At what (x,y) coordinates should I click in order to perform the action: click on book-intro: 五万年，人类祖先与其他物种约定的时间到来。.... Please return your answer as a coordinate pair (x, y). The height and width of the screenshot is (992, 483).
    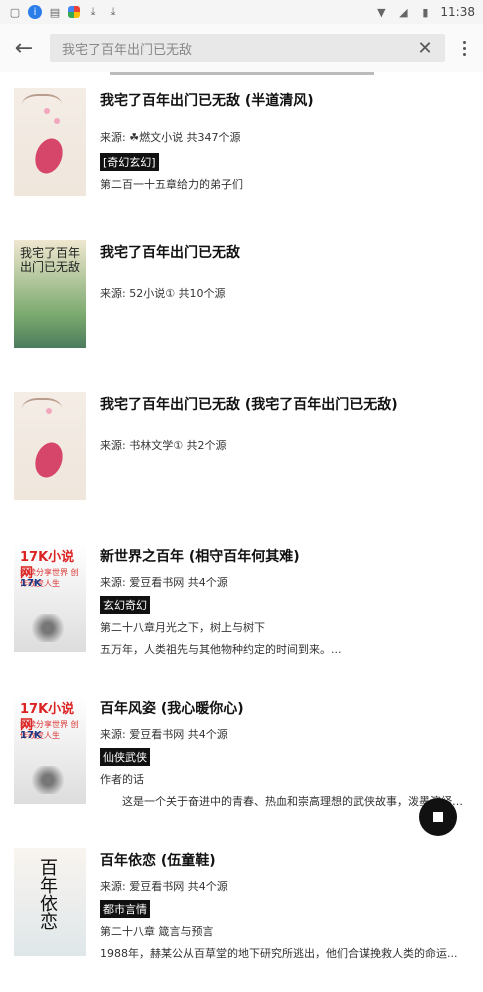
    Looking at the image, I should click on (221, 649).